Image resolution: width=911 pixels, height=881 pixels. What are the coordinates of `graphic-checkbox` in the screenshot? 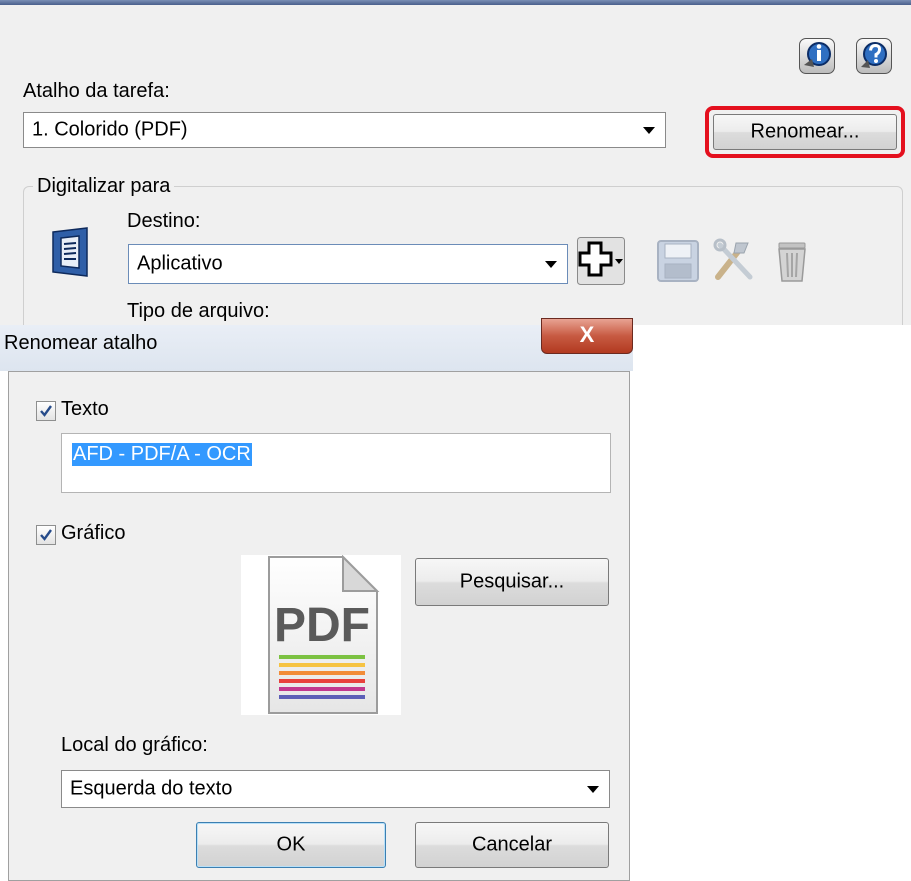 It's located at (46, 535).